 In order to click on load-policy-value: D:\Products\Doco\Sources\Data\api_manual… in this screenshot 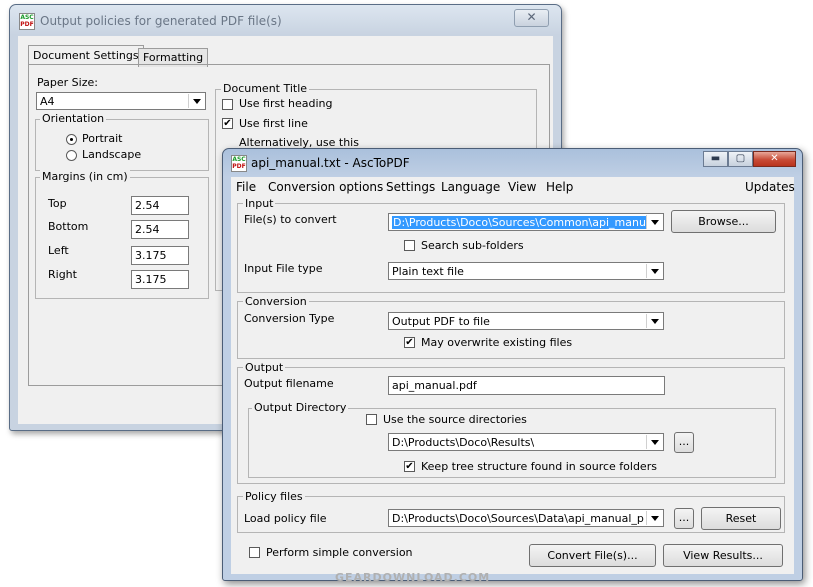, I will do `click(518, 518)`.